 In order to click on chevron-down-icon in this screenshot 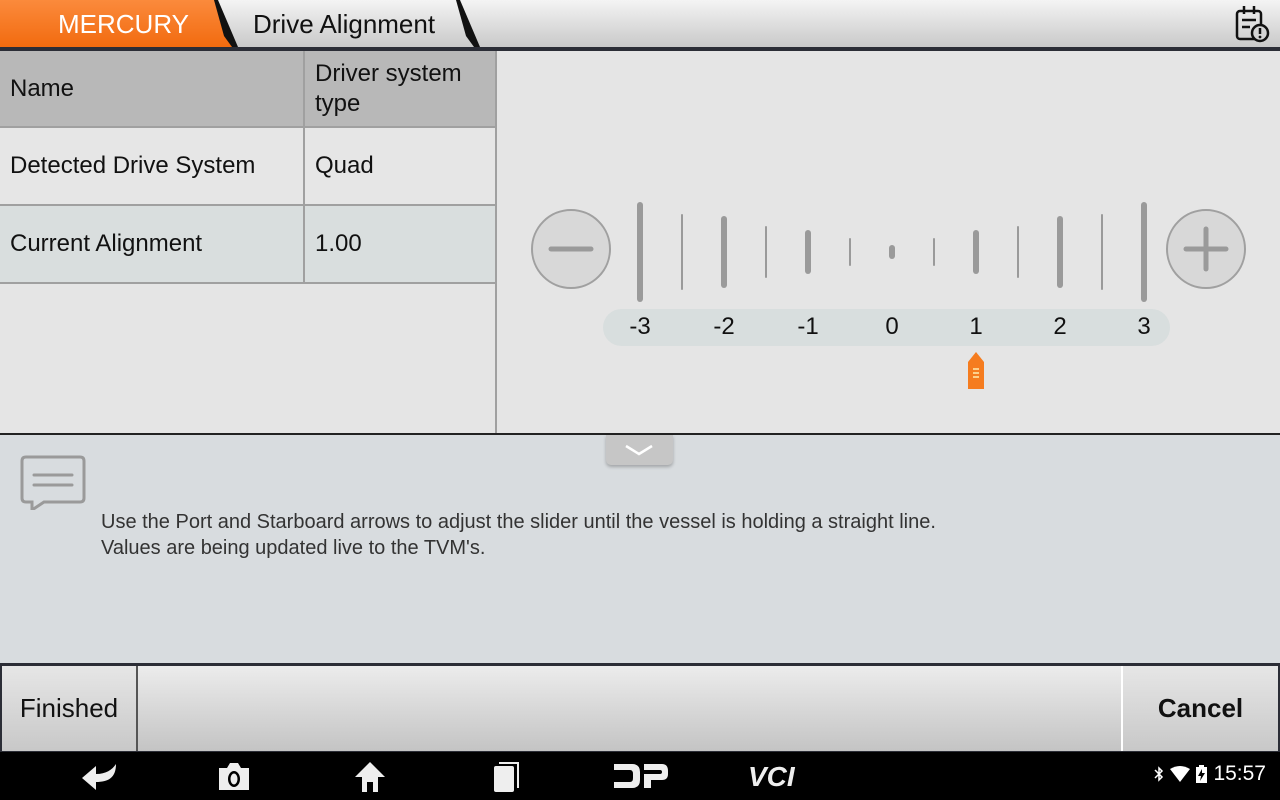, I will do `click(639, 450)`.